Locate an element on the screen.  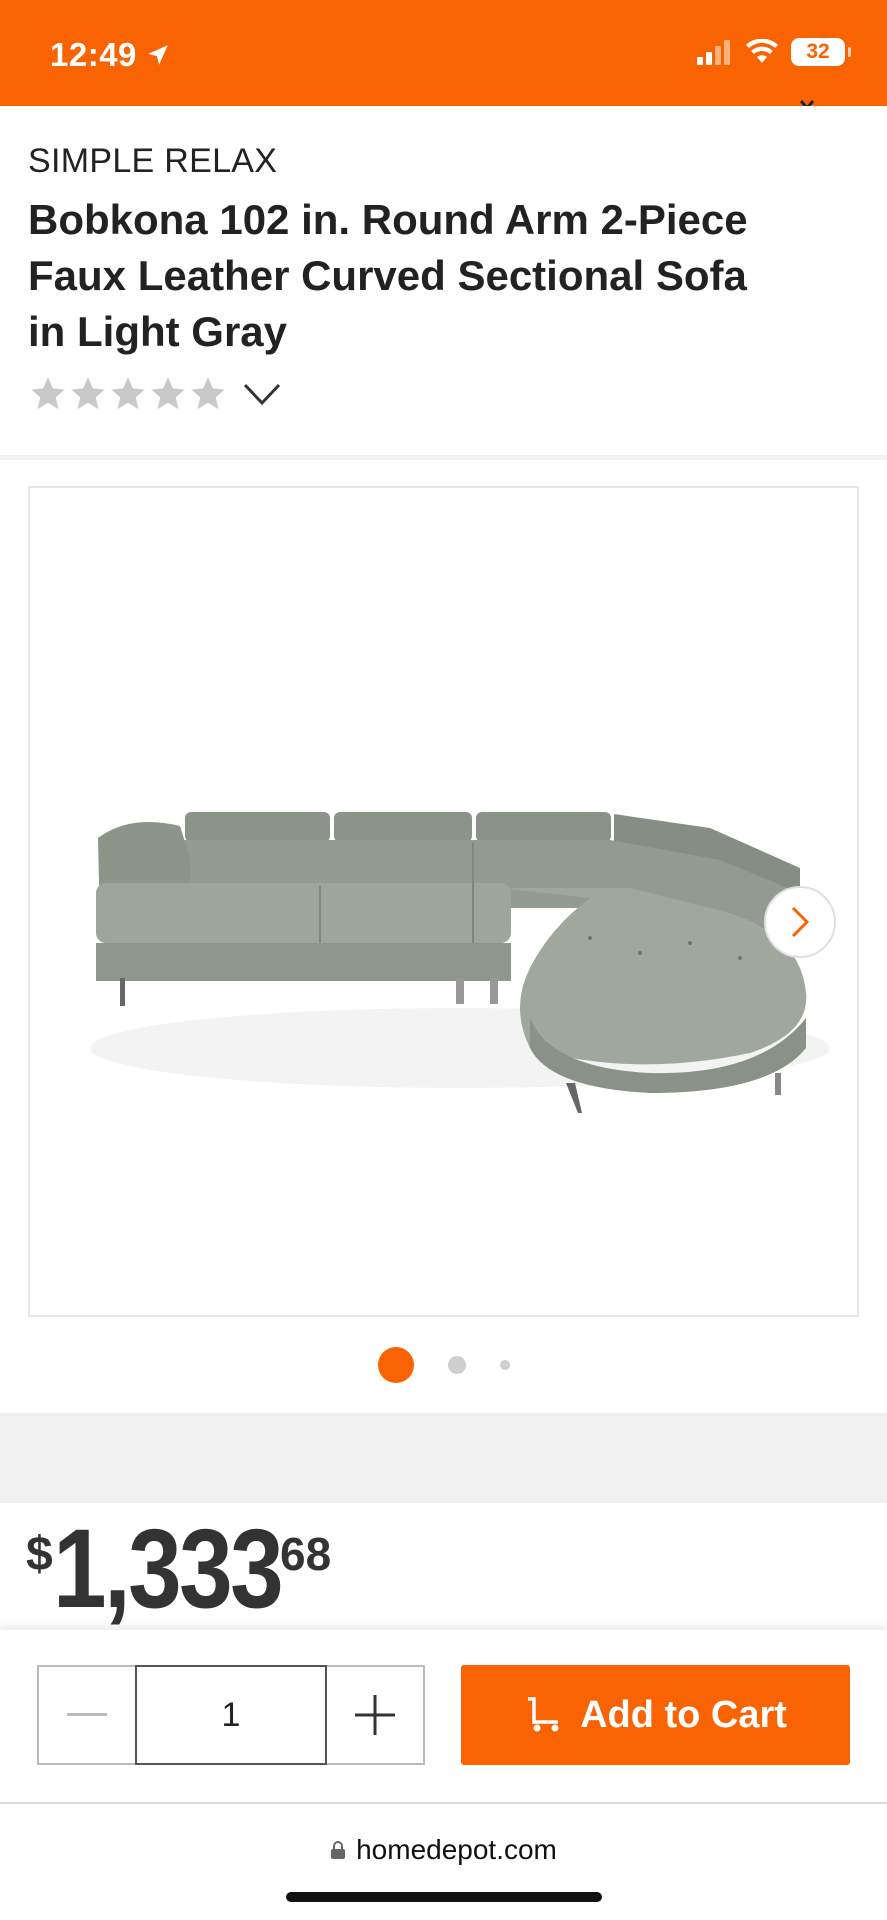
product-price: $ 1,333 68 is located at coordinates (178, 1569).